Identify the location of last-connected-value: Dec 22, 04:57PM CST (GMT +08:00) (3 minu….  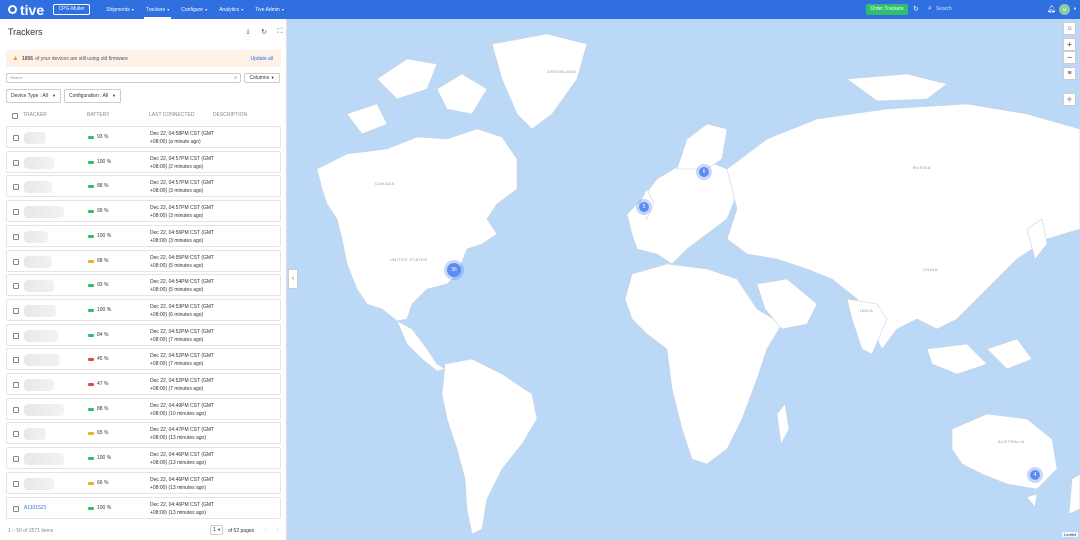
(182, 187).